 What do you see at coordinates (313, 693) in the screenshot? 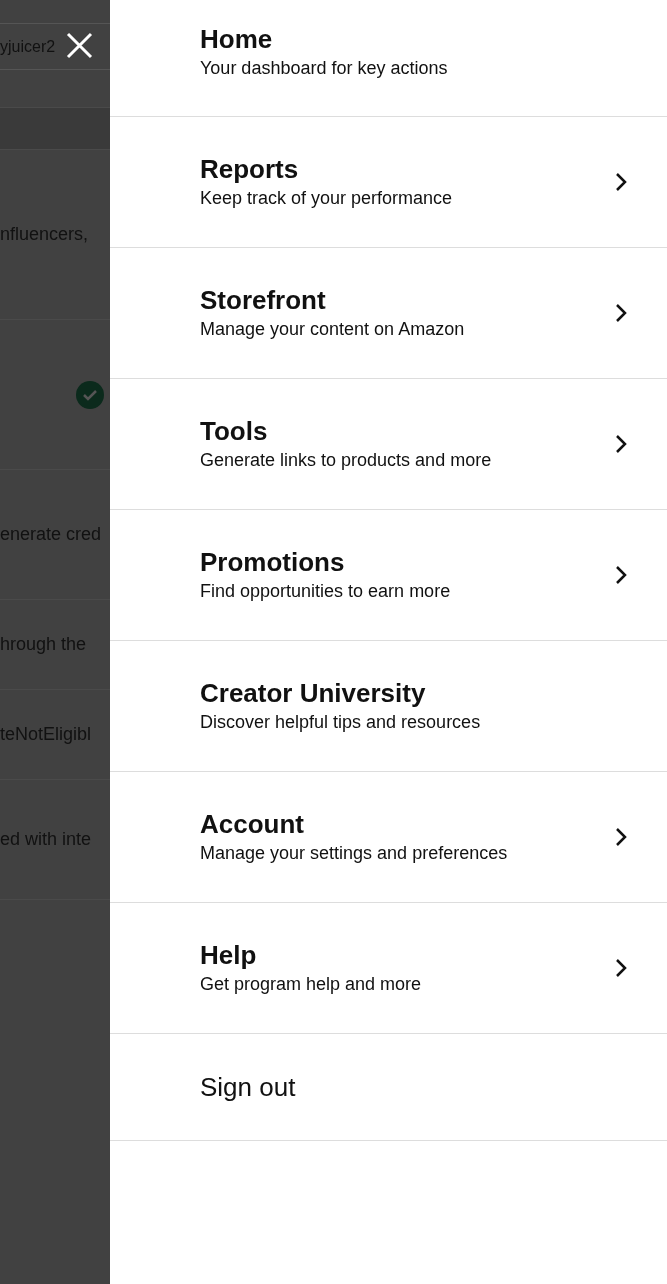
I see `menu-item-title: Creator University` at bounding box center [313, 693].